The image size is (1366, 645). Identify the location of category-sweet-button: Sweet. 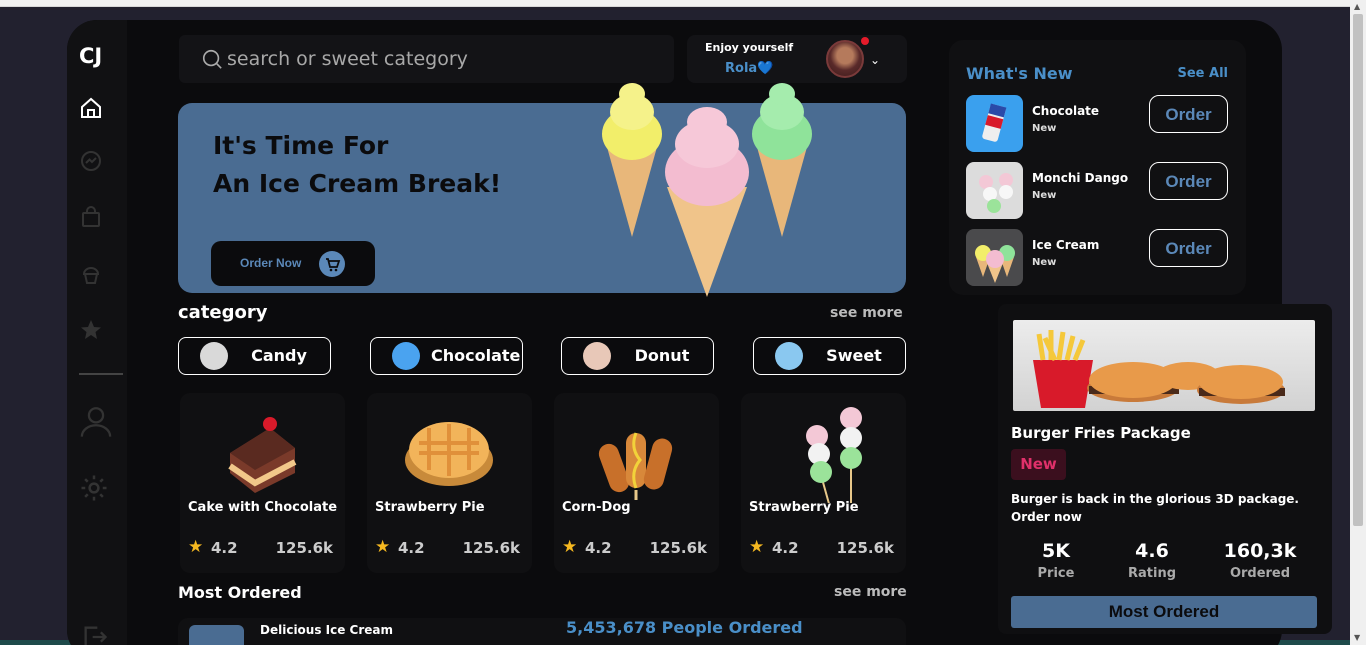
(829, 356).